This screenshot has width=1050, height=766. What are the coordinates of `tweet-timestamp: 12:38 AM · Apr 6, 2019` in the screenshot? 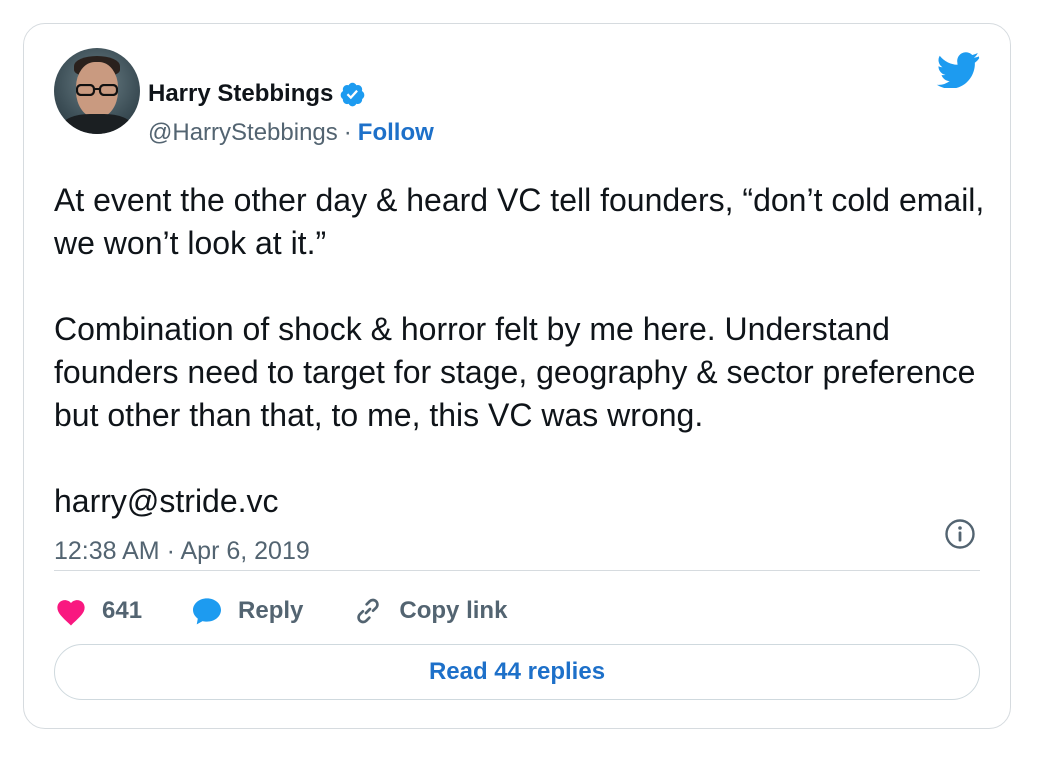 It's located at (182, 551).